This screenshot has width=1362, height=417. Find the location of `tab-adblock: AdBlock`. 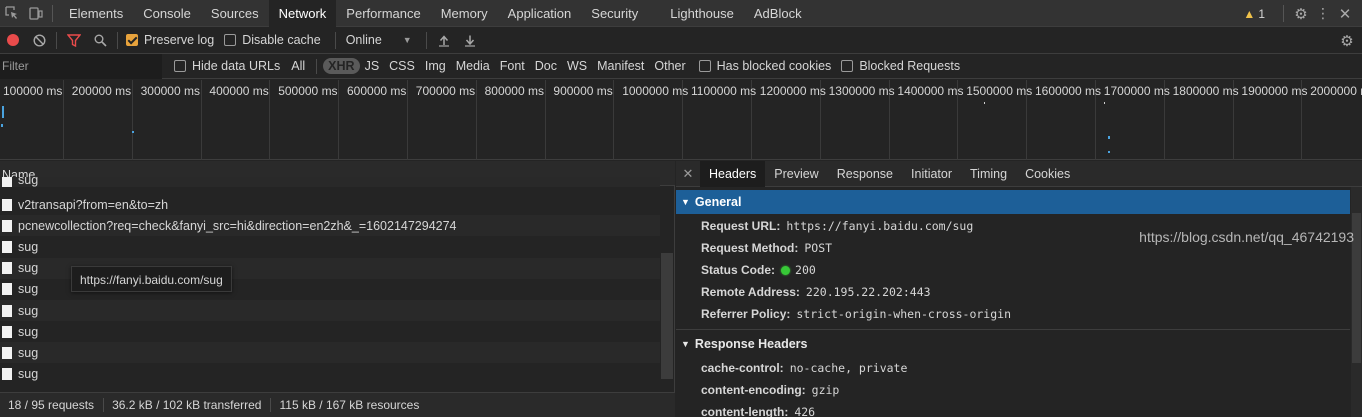

tab-adblock: AdBlock is located at coordinates (778, 13).